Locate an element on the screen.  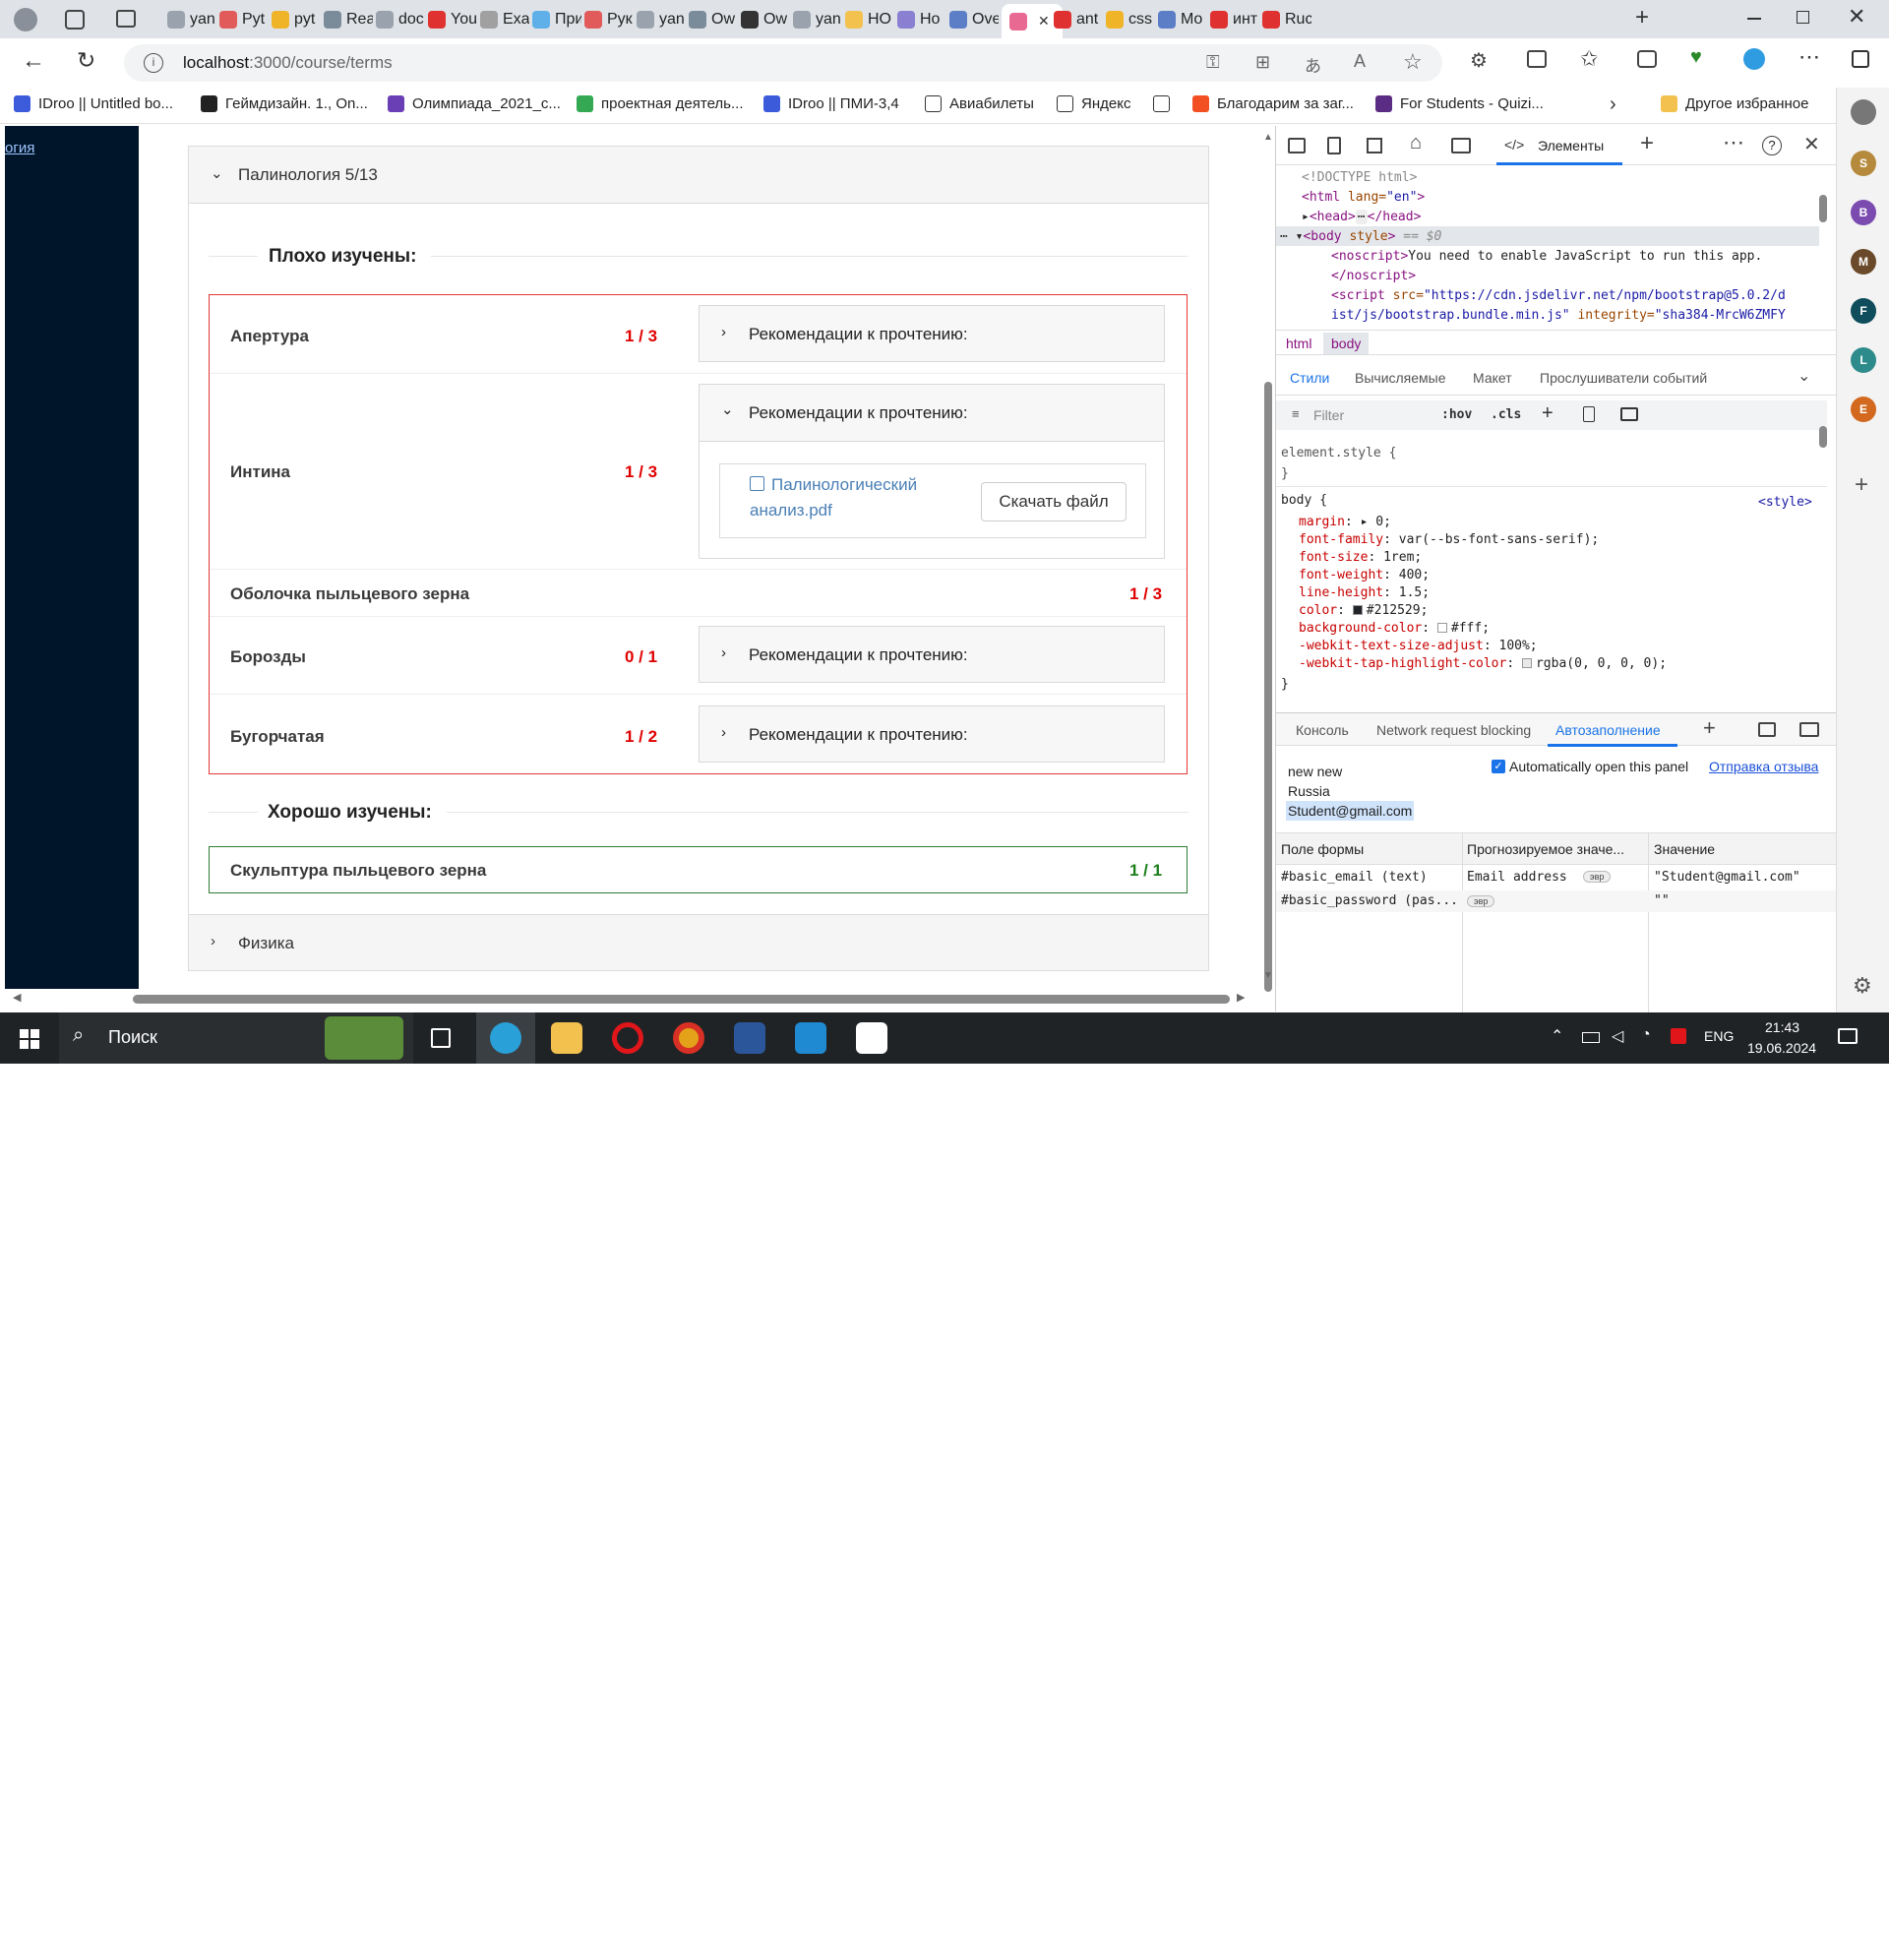
browser-tab: Ow is located at coordinates (713, 19).